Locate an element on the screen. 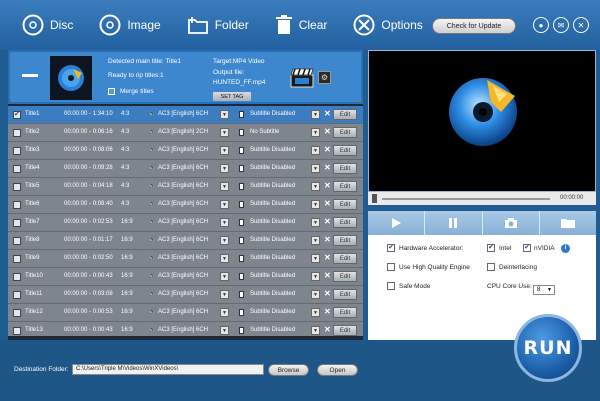 This screenshot has width=600, height=401. set-tag-button: SET TAG is located at coordinates (232, 96).